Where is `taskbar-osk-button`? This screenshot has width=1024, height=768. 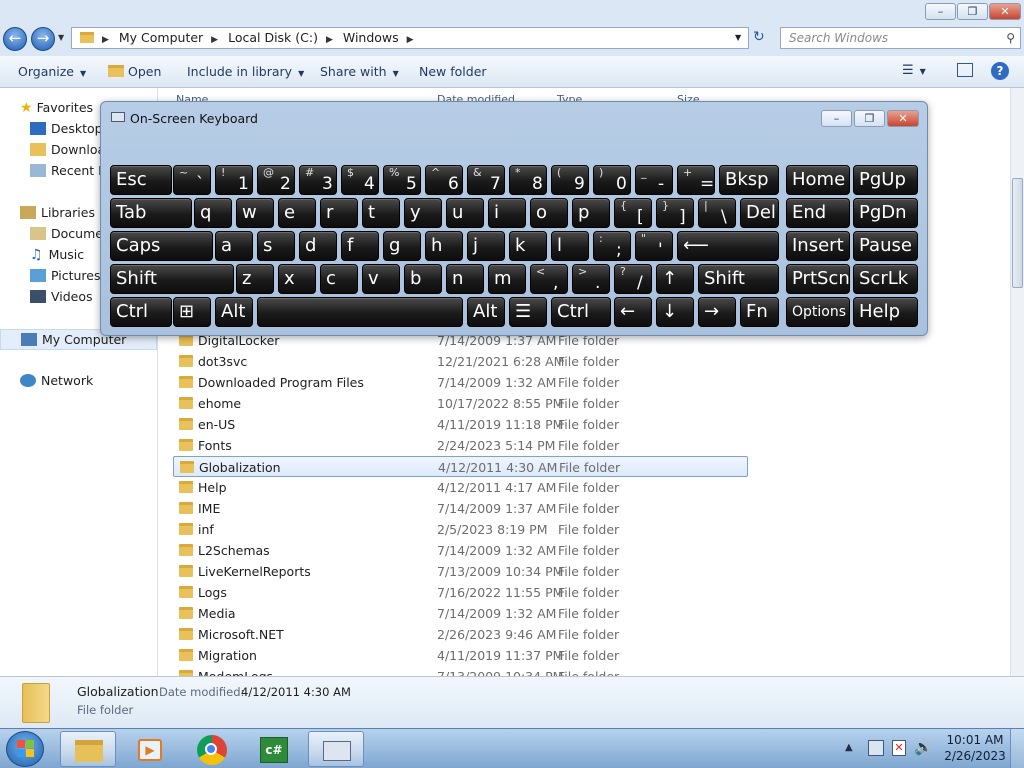 taskbar-osk-button is located at coordinates (336, 749).